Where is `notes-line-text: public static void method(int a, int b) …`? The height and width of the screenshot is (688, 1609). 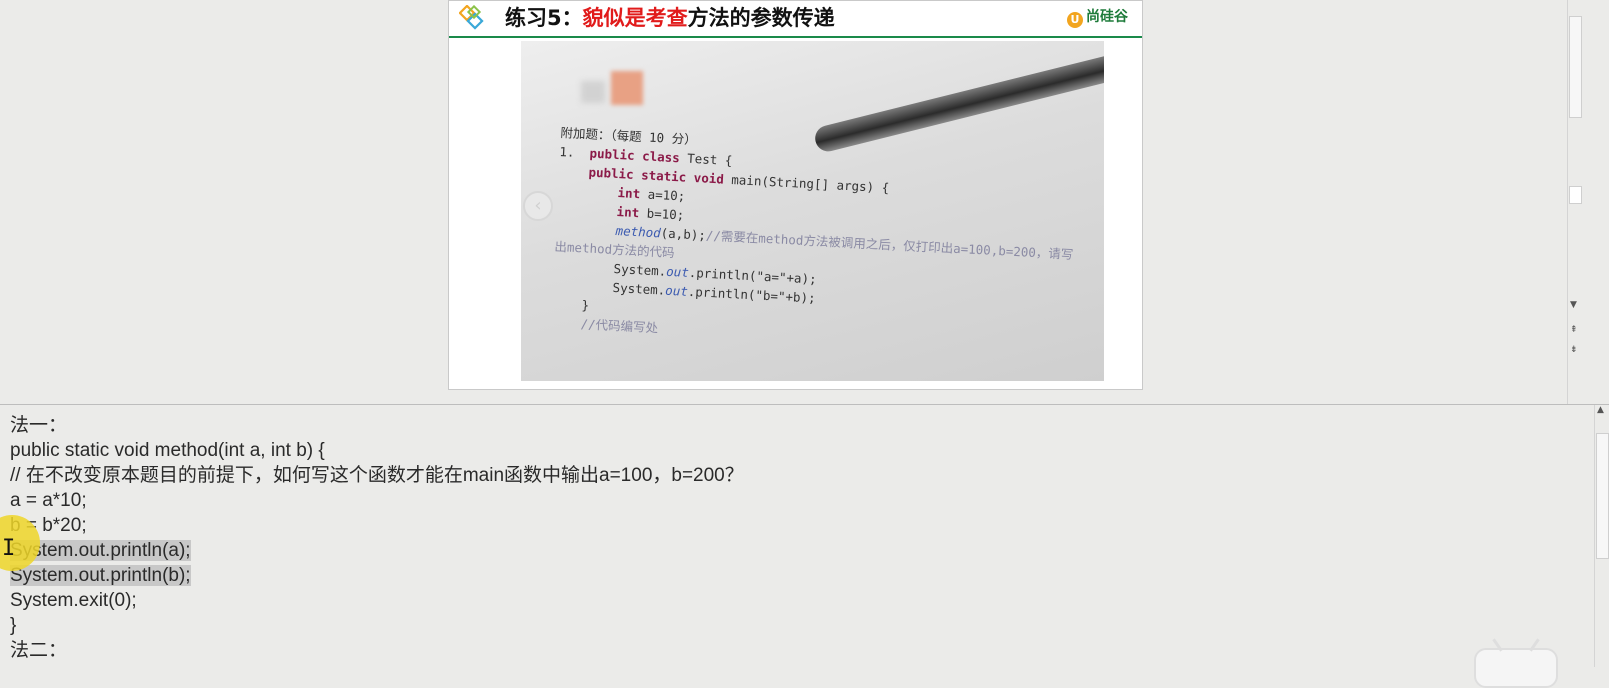
notes-line-text: public static void method(int a, int b) … is located at coordinates (167, 450).